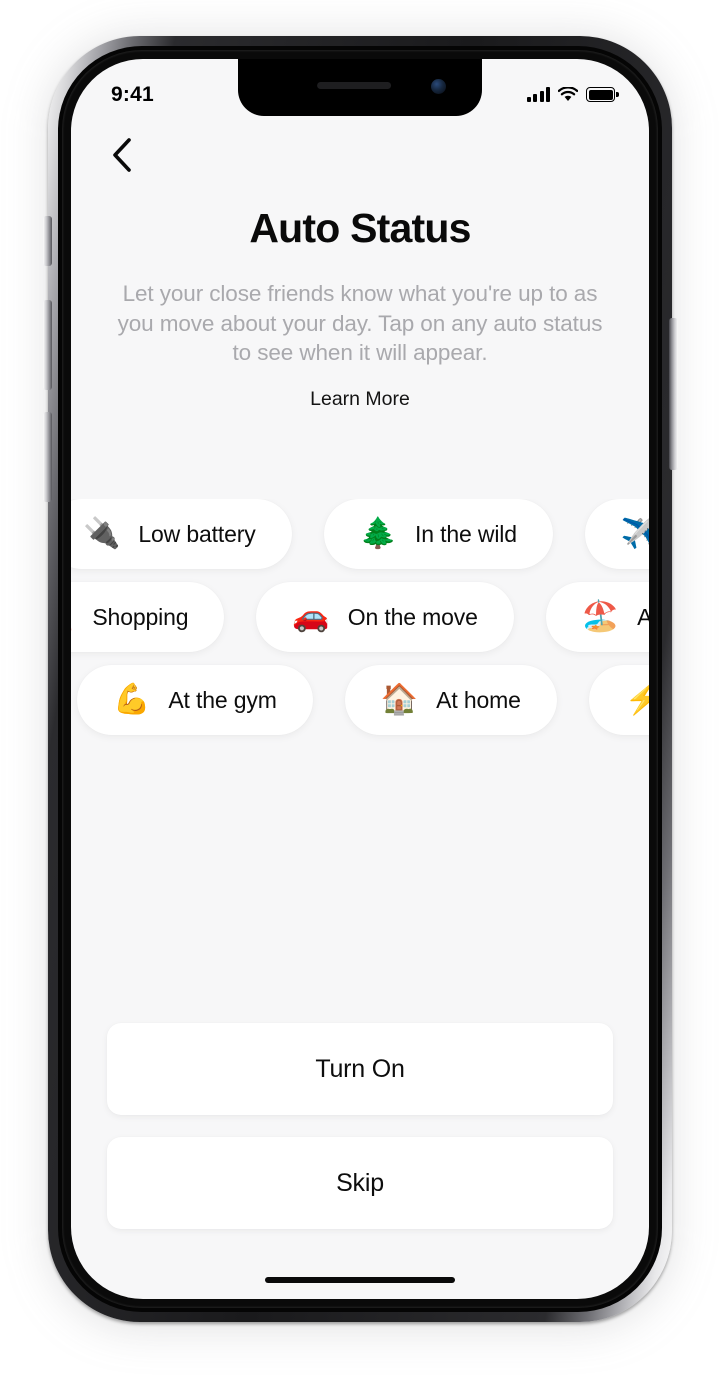  What do you see at coordinates (132, 94) in the screenshot?
I see `status-bar-time: 9:41` at bounding box center [132, 94].